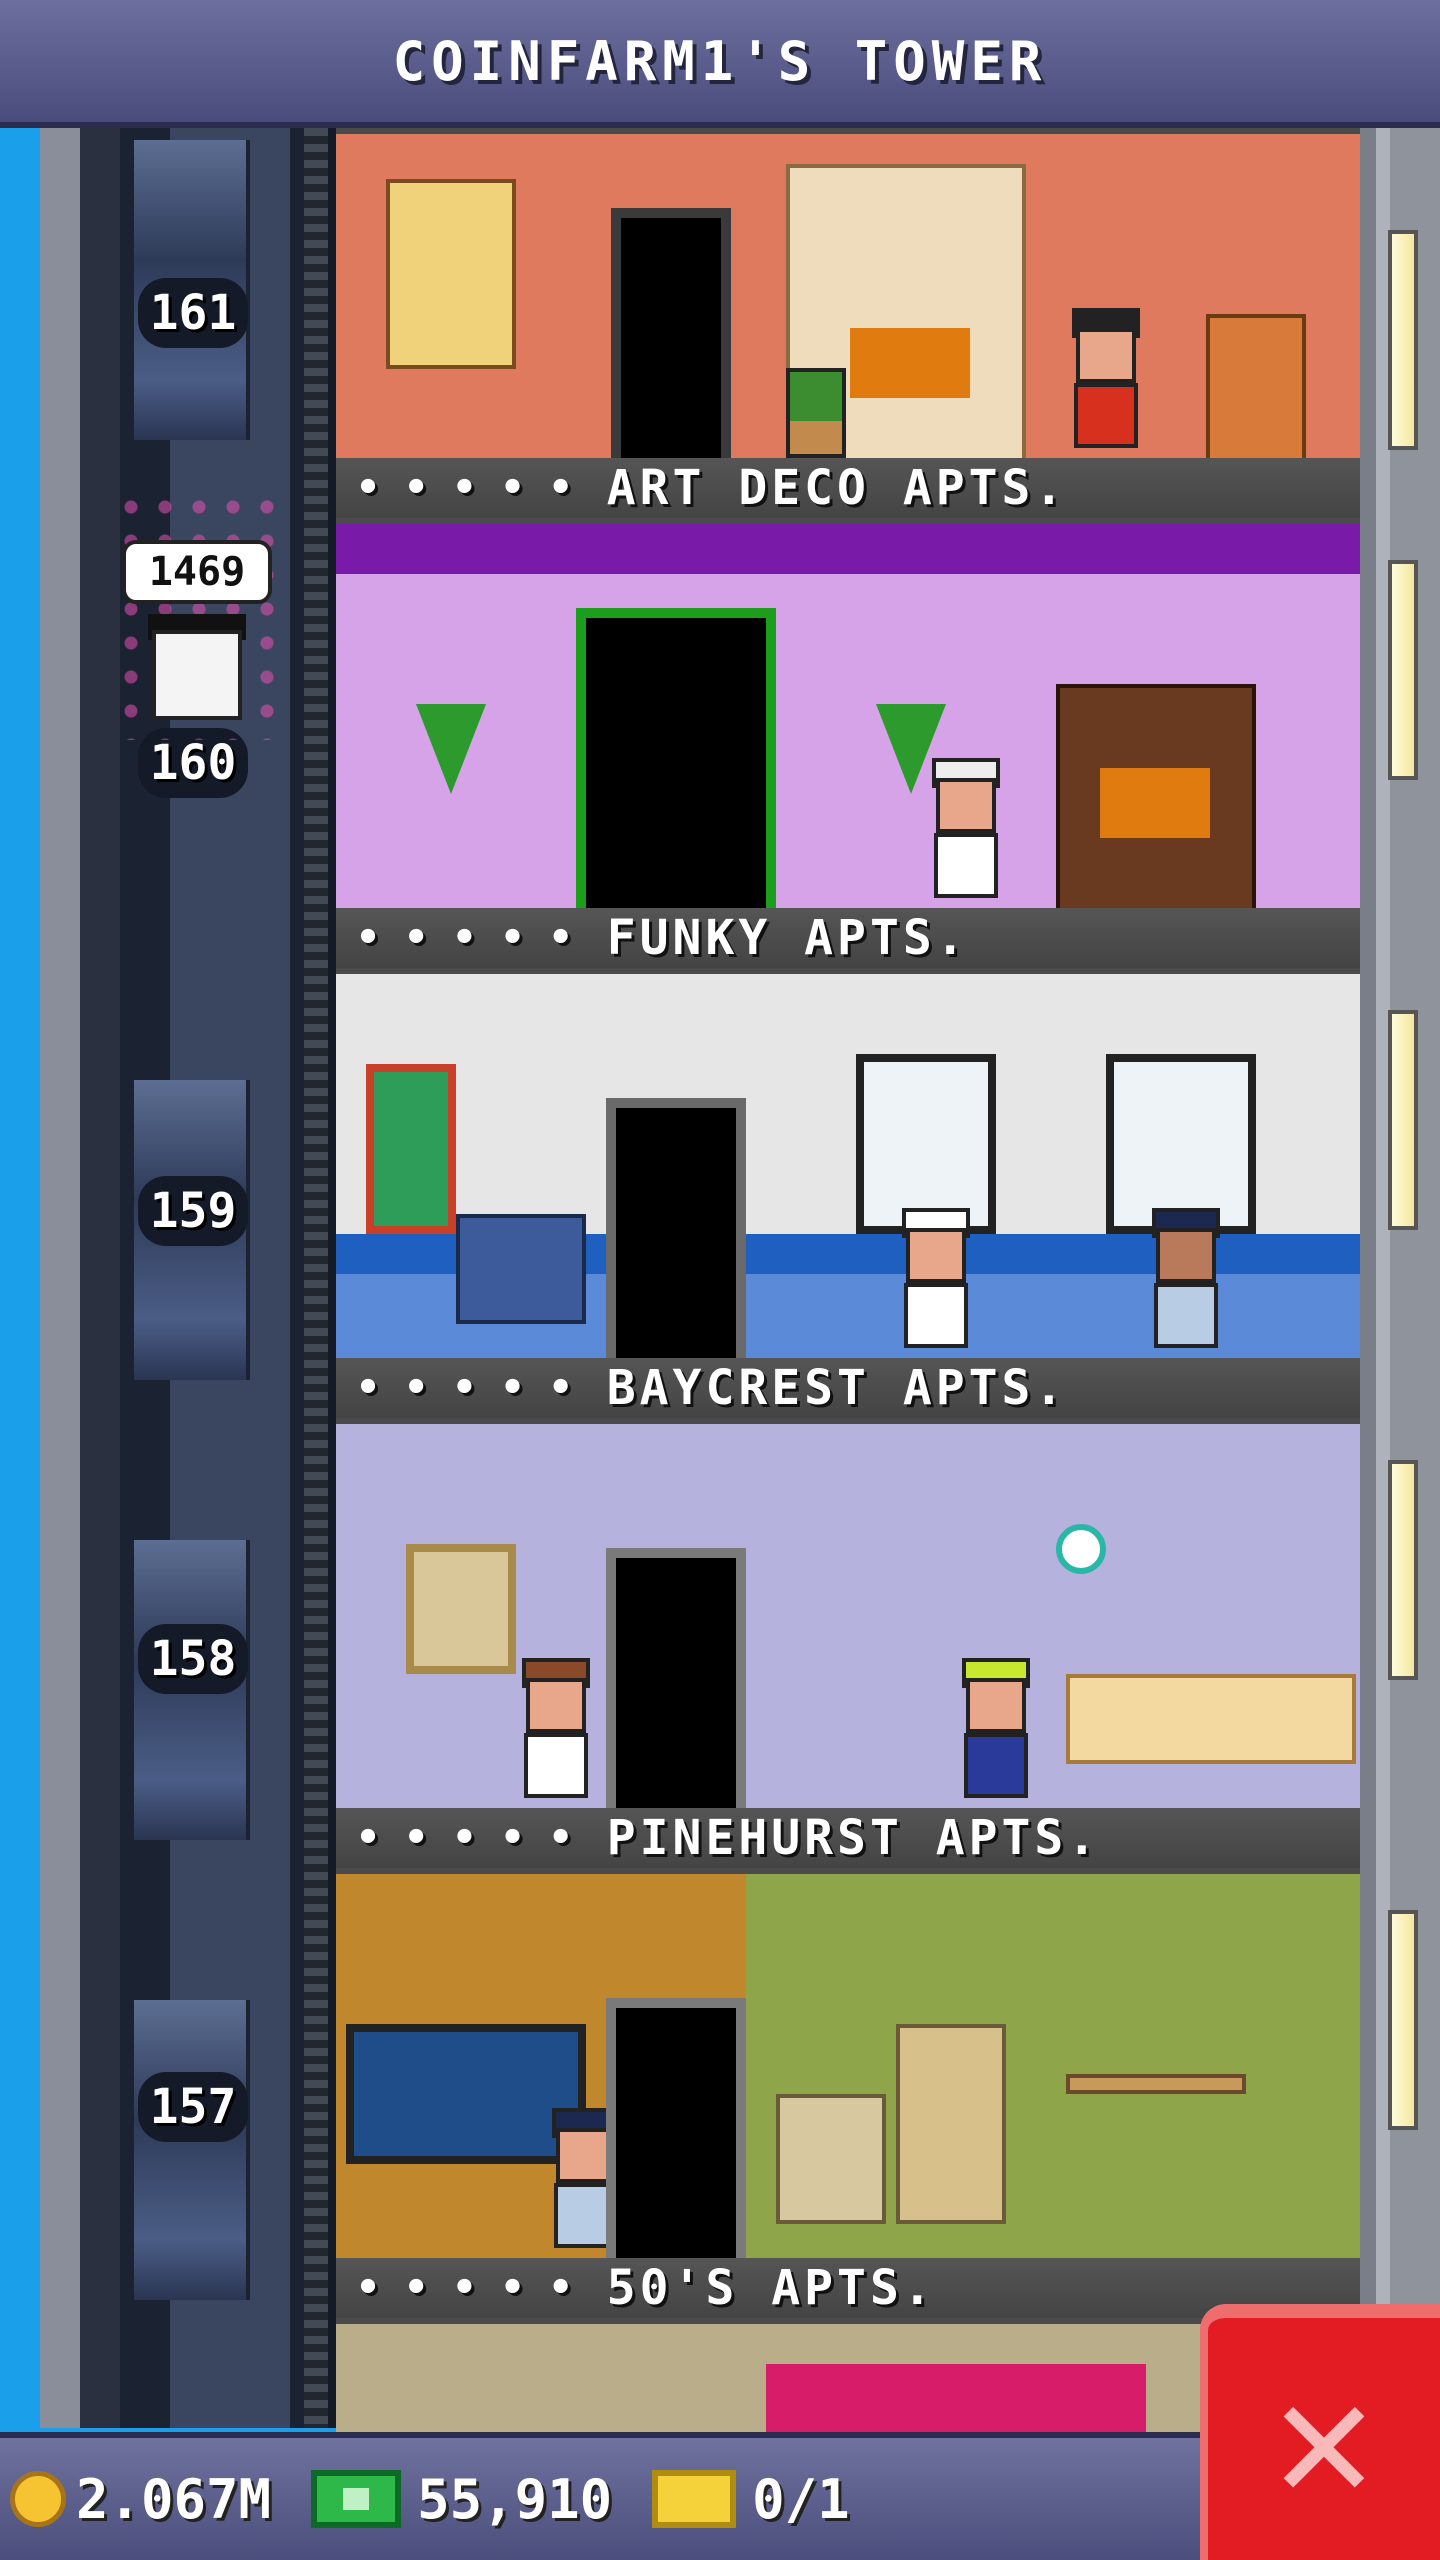 The width and height of the screenshot is (1440, 2560). I want to click on golden-tickets-stat: 0/1, so click(751, 2499).